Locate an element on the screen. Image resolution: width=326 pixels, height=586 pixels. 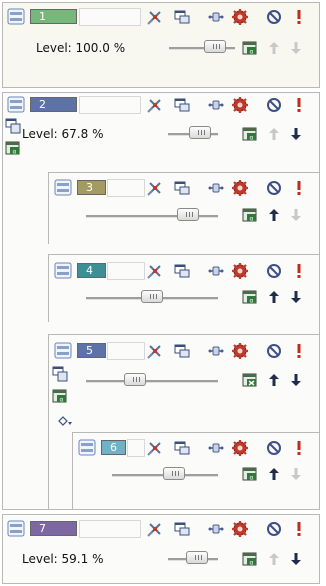
channel-number-5: 5 is located at coordinates (91, 350).